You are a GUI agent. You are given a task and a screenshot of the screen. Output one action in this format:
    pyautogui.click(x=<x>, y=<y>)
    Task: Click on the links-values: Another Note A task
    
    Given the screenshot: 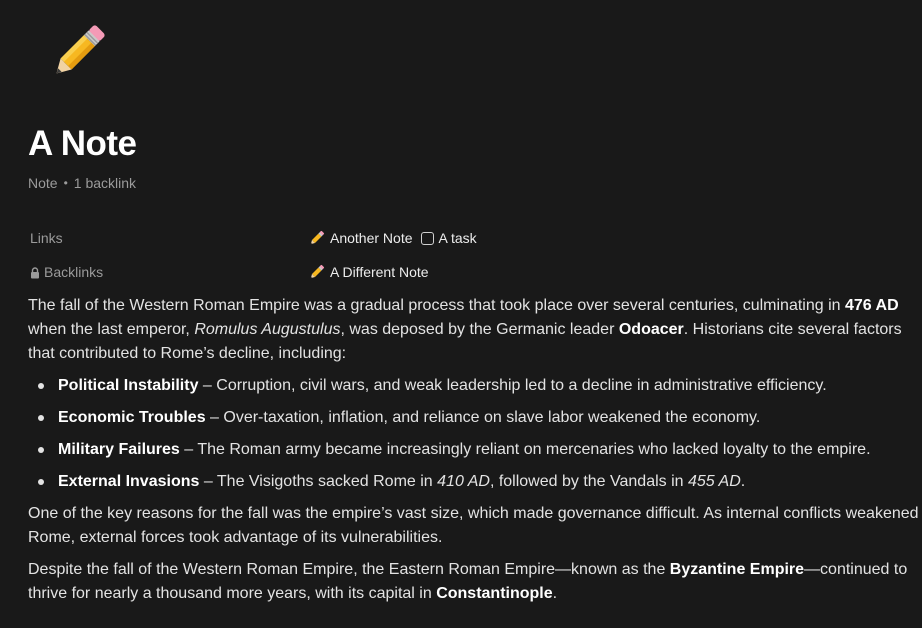 What is the action you would take?
    pyautogui.click(x=392, y=238)
    